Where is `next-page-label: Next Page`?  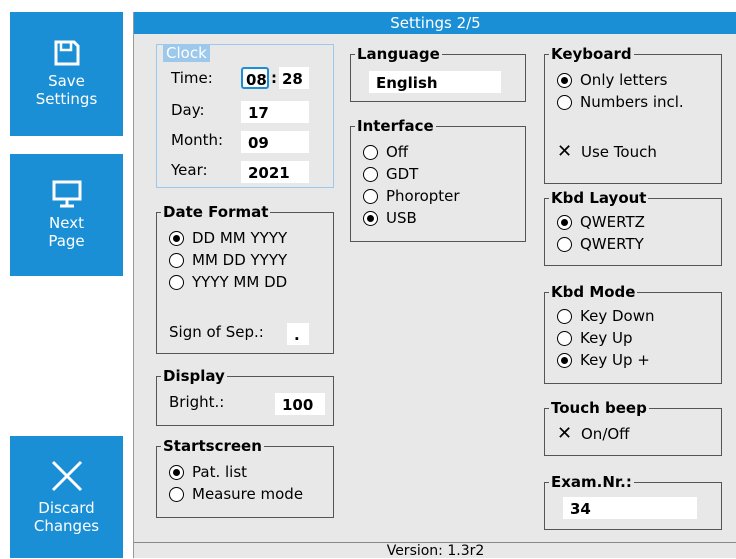 next-page-label: Next Page is located at coordinates (66, 232).